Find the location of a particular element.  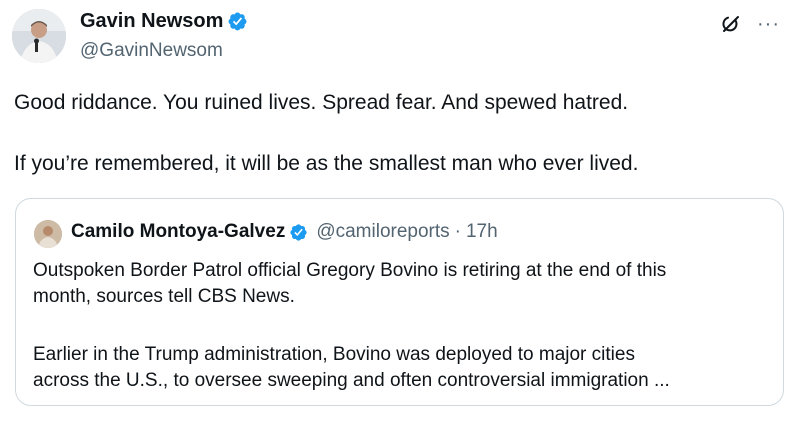

quoted-timestamp: 17h is located at coordinates (482, 232).